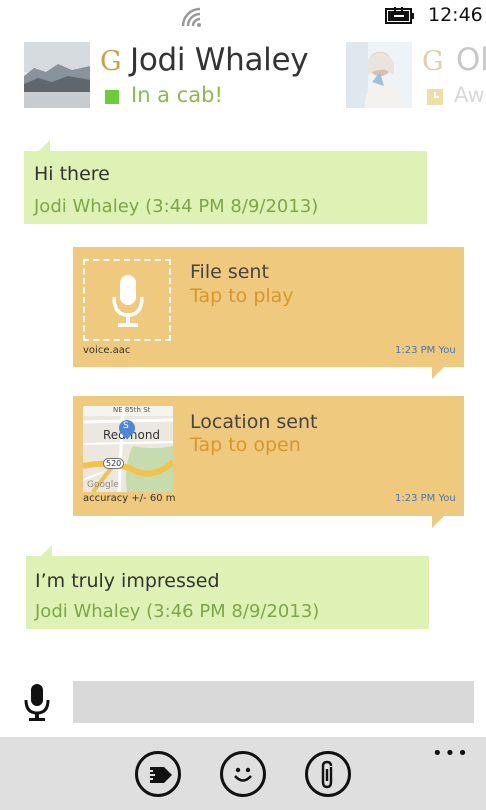 Image resolution: width=486 pixels, height=810 pixels. I want to click on battery-charging-icon, so click(399, 15).